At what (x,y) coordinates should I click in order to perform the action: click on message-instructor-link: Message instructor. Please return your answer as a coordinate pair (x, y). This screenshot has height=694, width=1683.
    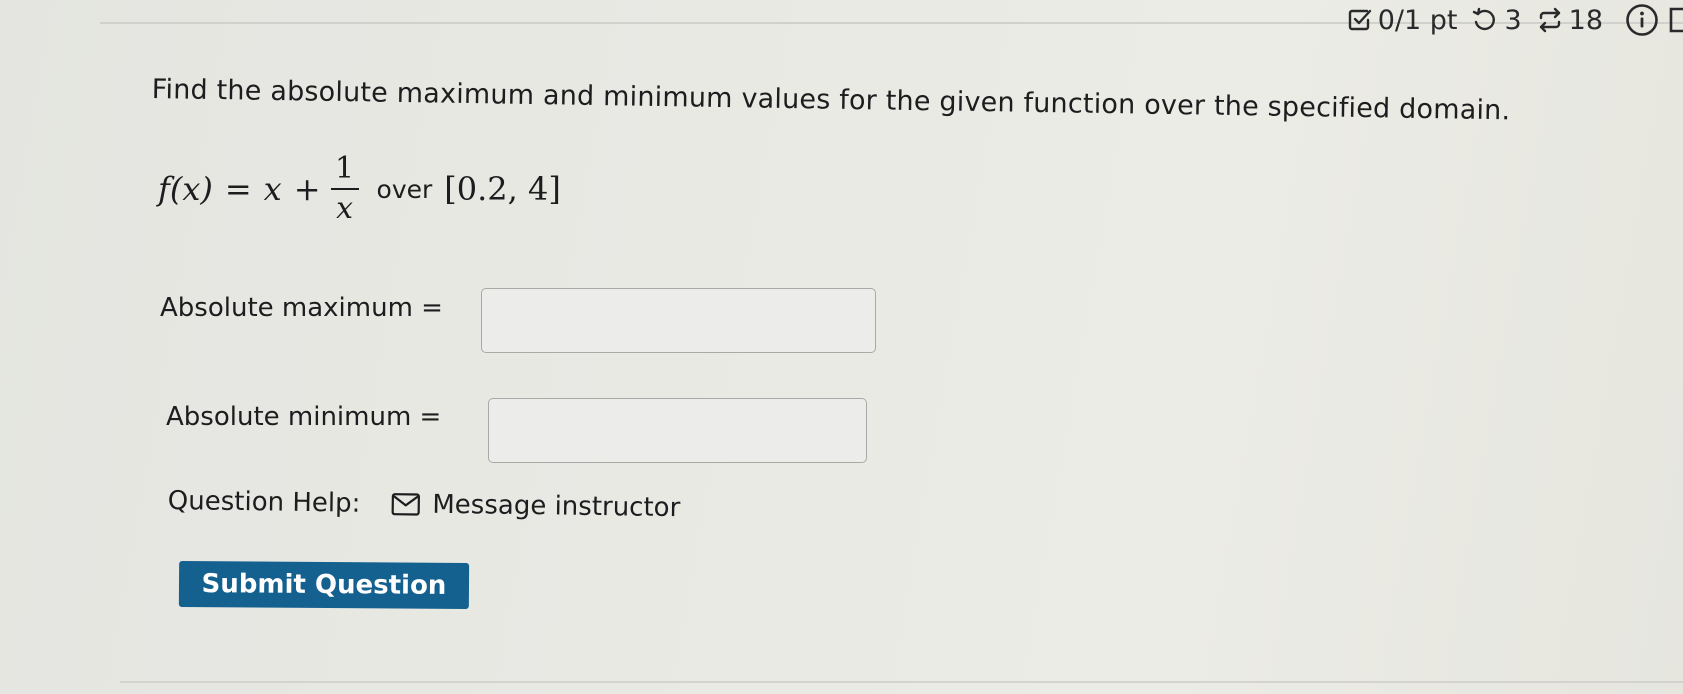
    Looking at the image, I should click on (535, 506).